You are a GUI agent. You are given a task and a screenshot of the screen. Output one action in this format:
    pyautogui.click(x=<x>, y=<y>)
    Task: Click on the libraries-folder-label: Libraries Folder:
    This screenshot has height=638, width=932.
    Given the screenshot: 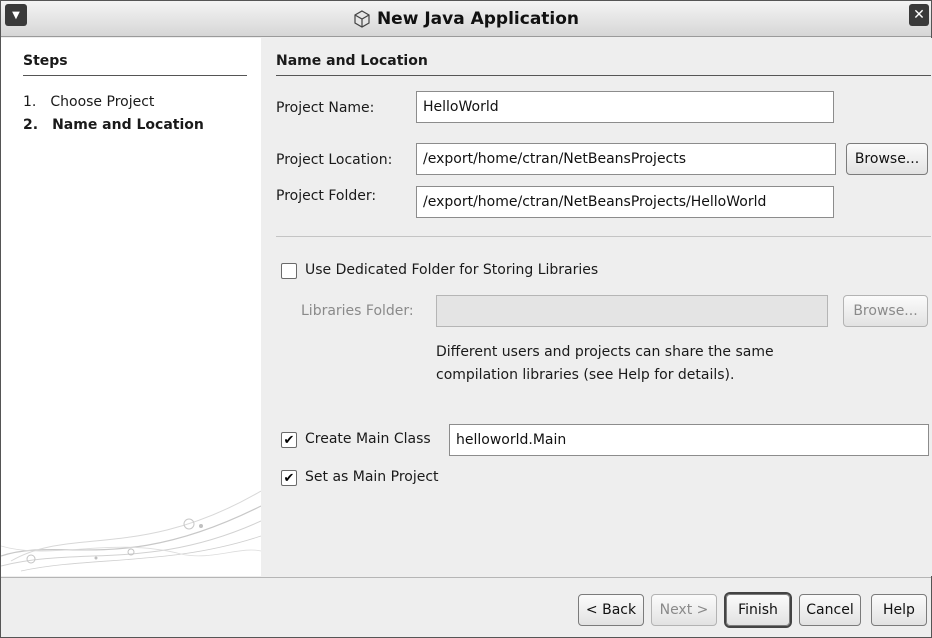 What is the action you would take?
    pyautogui.click(x=357, y=311)
    